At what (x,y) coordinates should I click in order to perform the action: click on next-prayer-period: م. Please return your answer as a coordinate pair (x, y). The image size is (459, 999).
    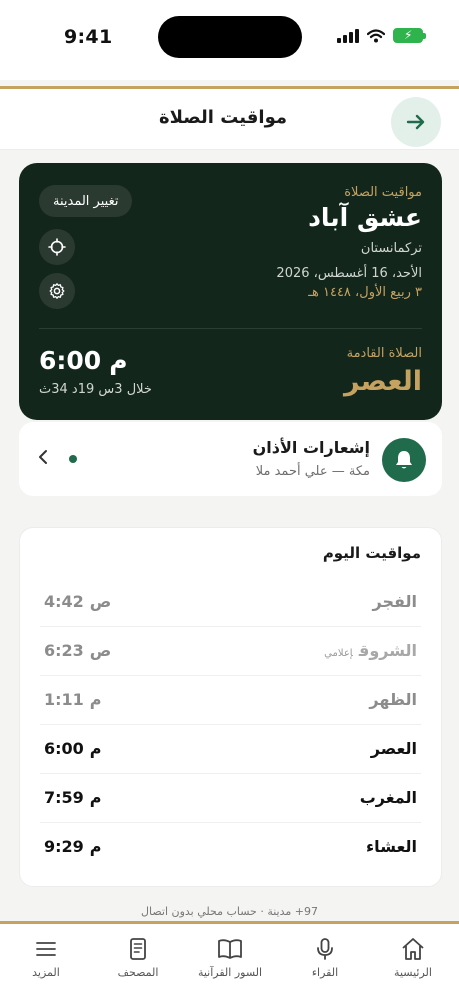
    Looking at the image, I should click on (118, 360).